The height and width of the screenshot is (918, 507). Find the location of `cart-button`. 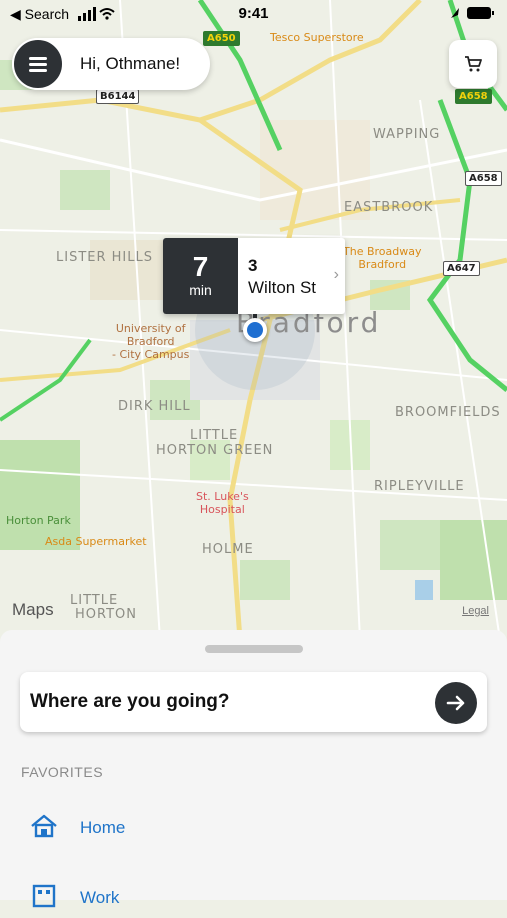

cart-button is located at coordinates (473, 64).